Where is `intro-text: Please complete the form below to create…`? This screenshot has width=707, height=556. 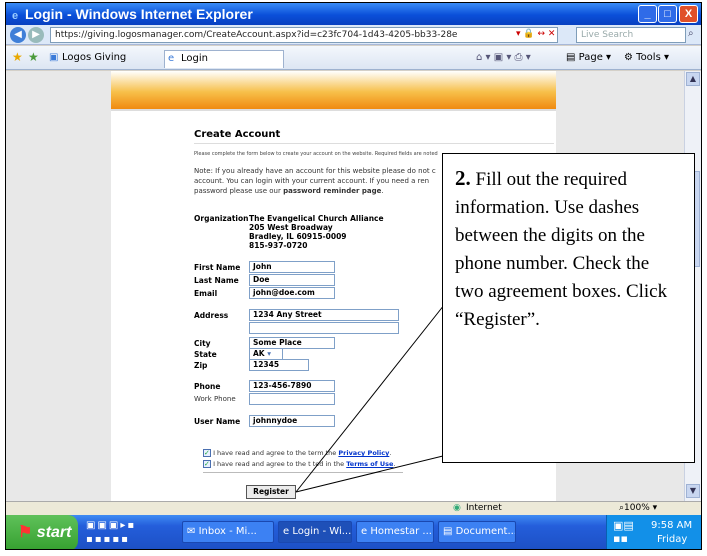 intro-text: Please complete the form below to create… is located at coordinates (316, 154).